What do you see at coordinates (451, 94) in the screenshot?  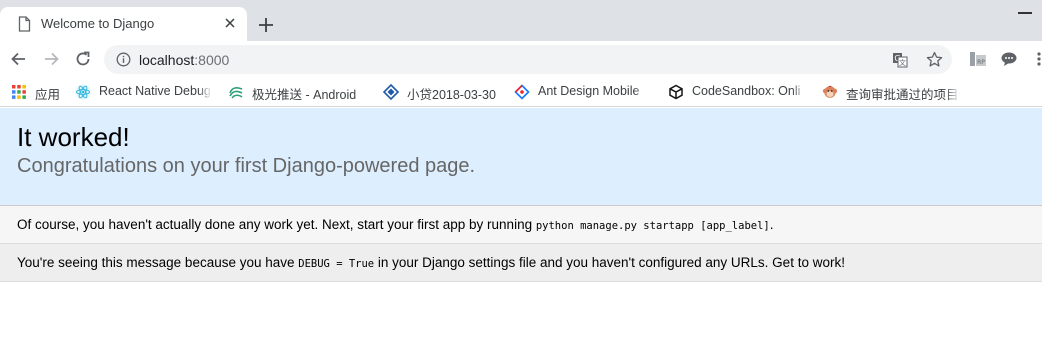 I see `bookmark-label: 小贷2018-03-30` at bounding box center [451, 94].